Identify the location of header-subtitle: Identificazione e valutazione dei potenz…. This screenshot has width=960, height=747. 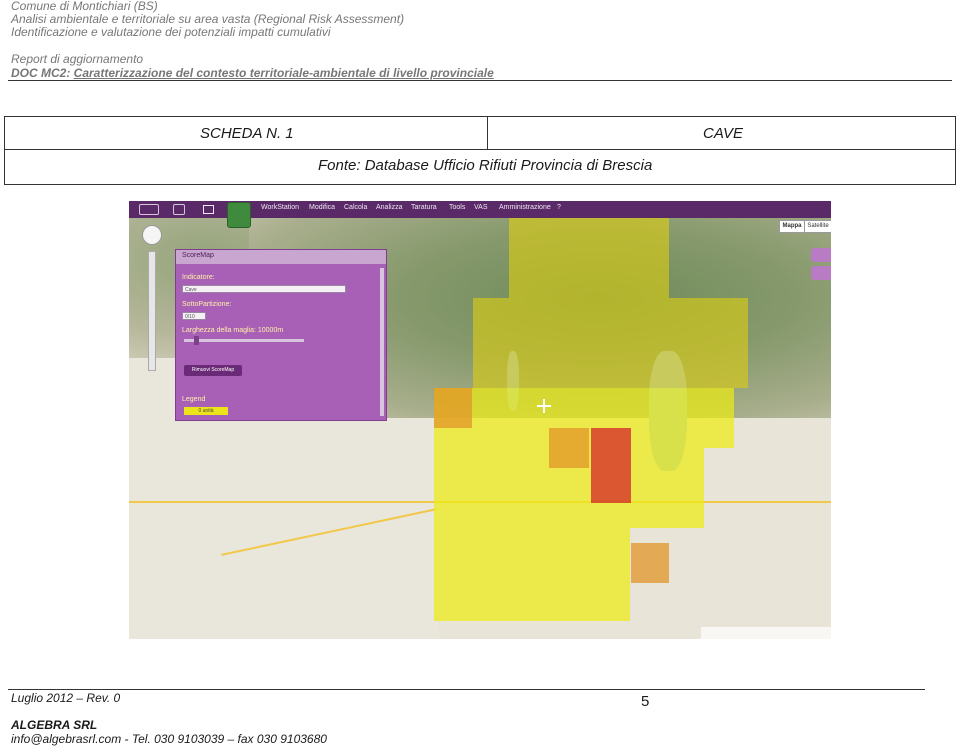
(171, 32).